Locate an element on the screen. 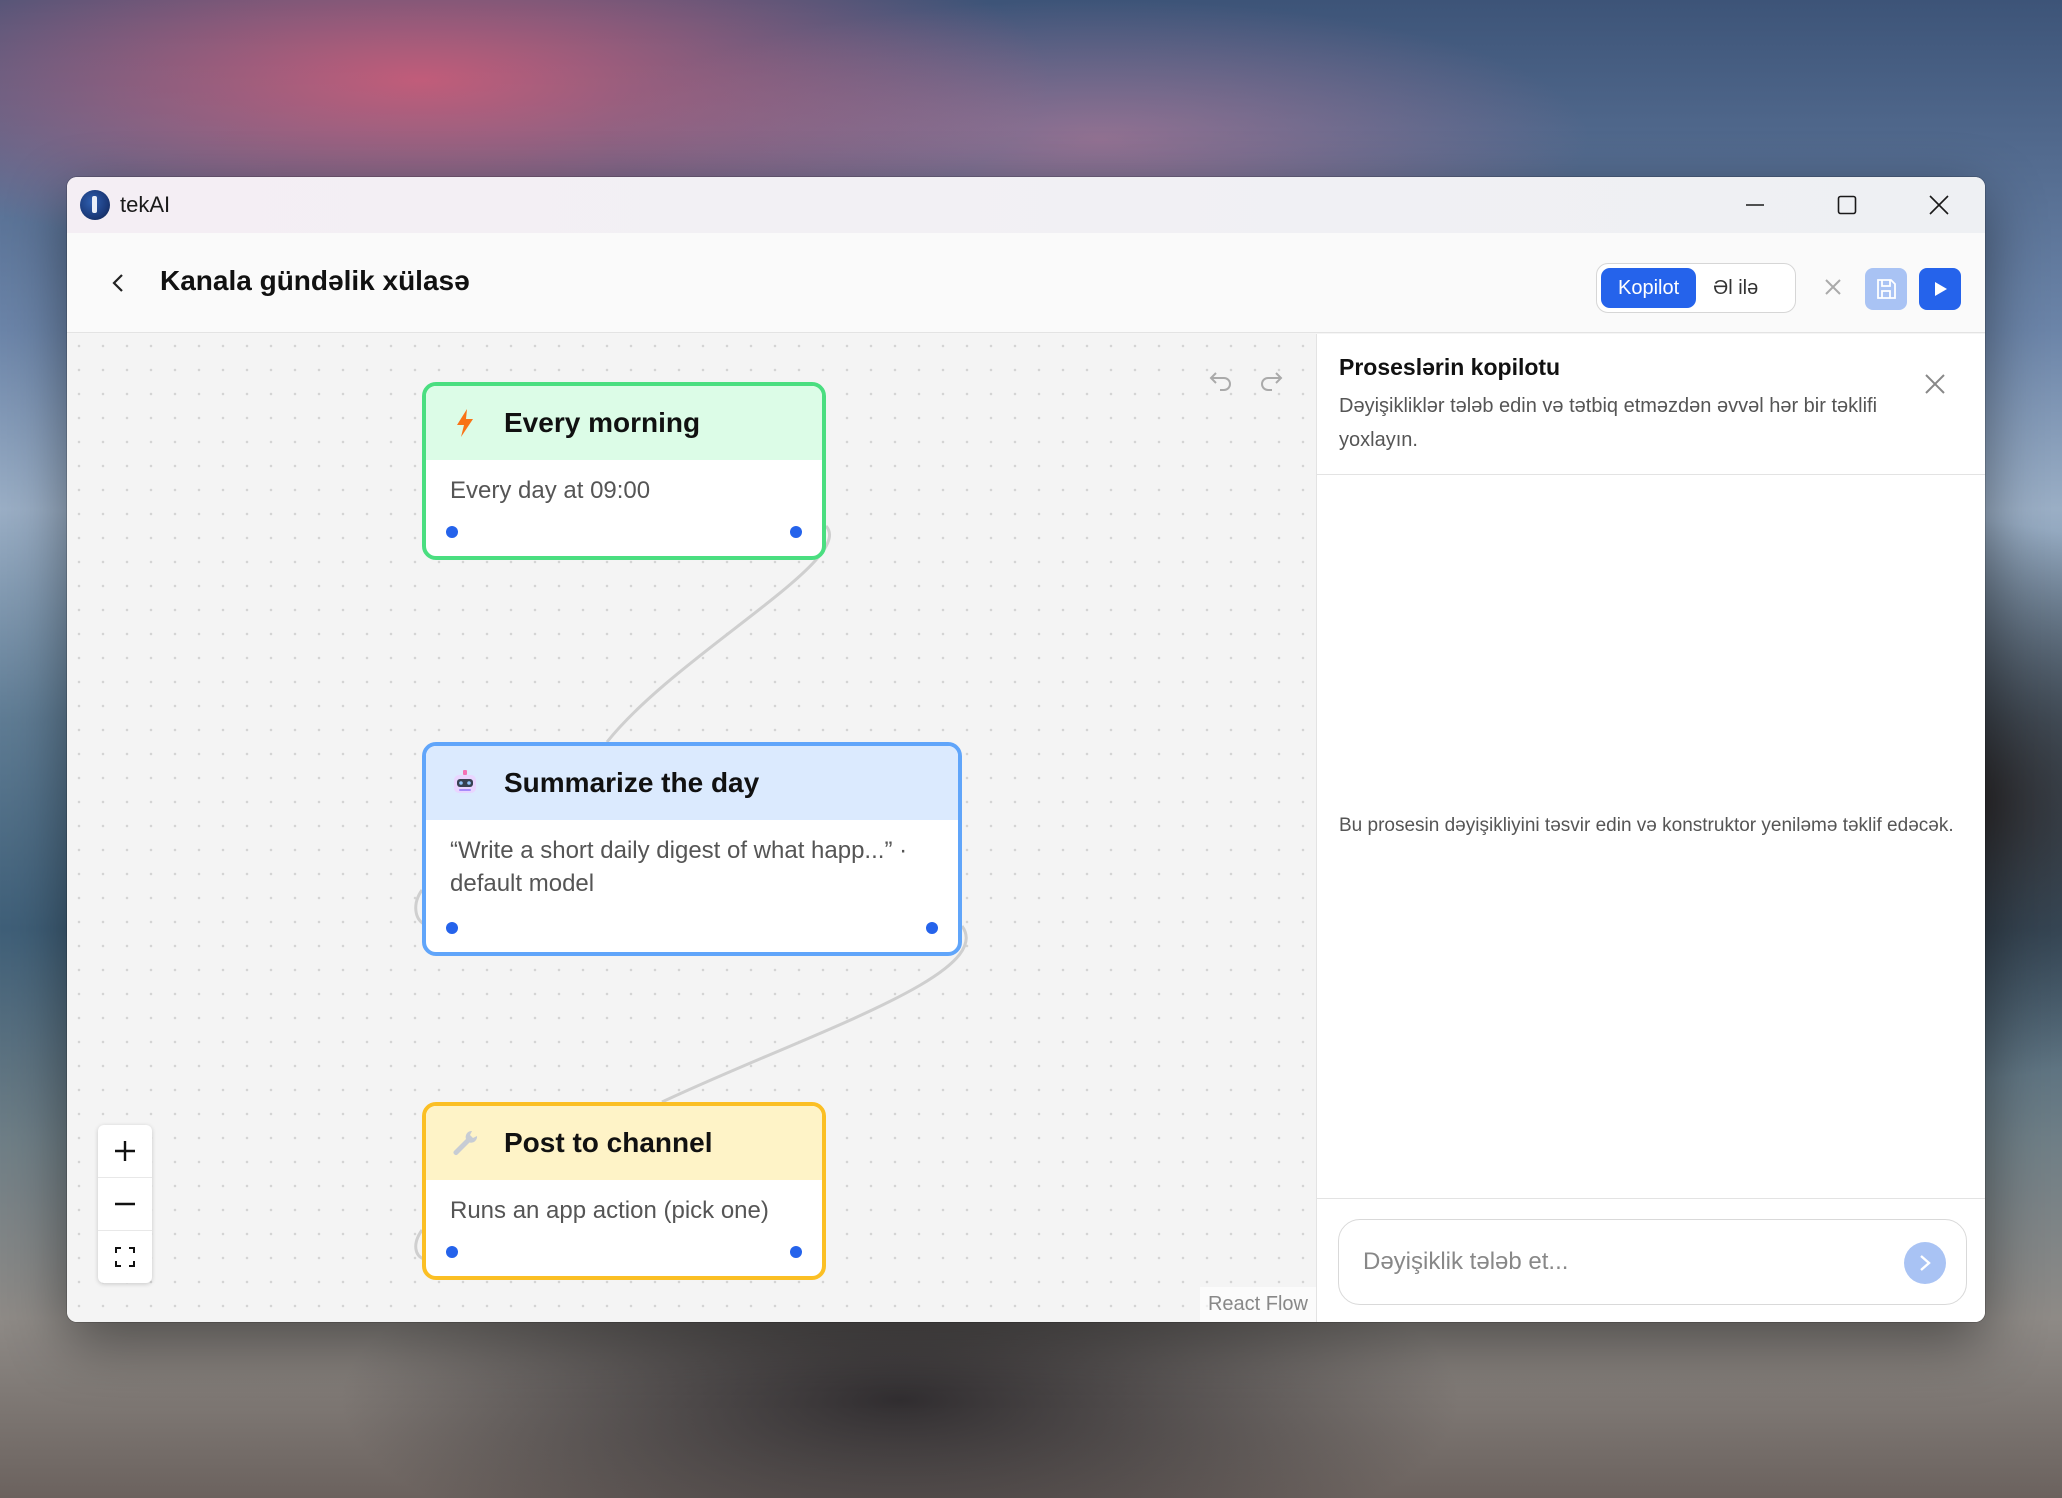 Image resolution: width=2062 pixels, height=1498 pixels. zoom-controls is located at coordinates (125, 1204).